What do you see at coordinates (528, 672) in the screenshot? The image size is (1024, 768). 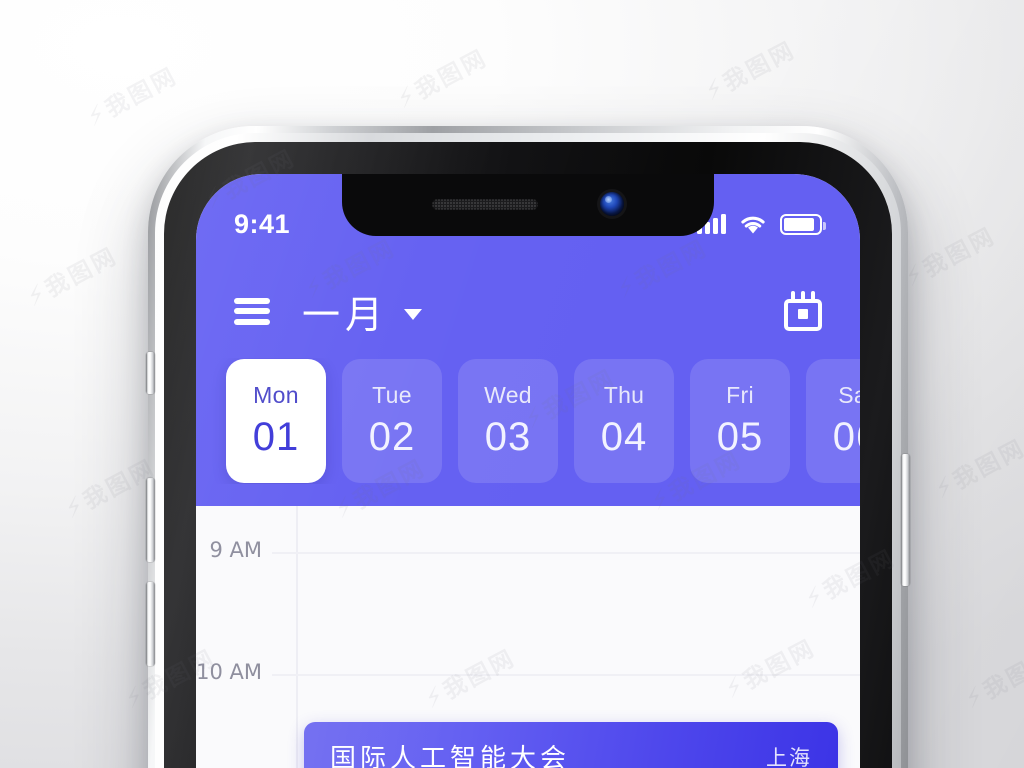 I see `hour-row: 10 AM` at bounding box center [528, 672].